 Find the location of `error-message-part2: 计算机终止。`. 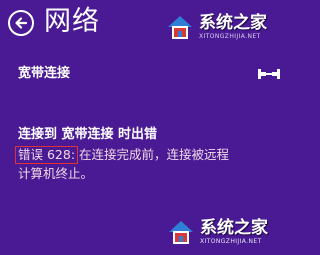

error-message-part2: 计算机终止。 is located at coordinates (56, 173).